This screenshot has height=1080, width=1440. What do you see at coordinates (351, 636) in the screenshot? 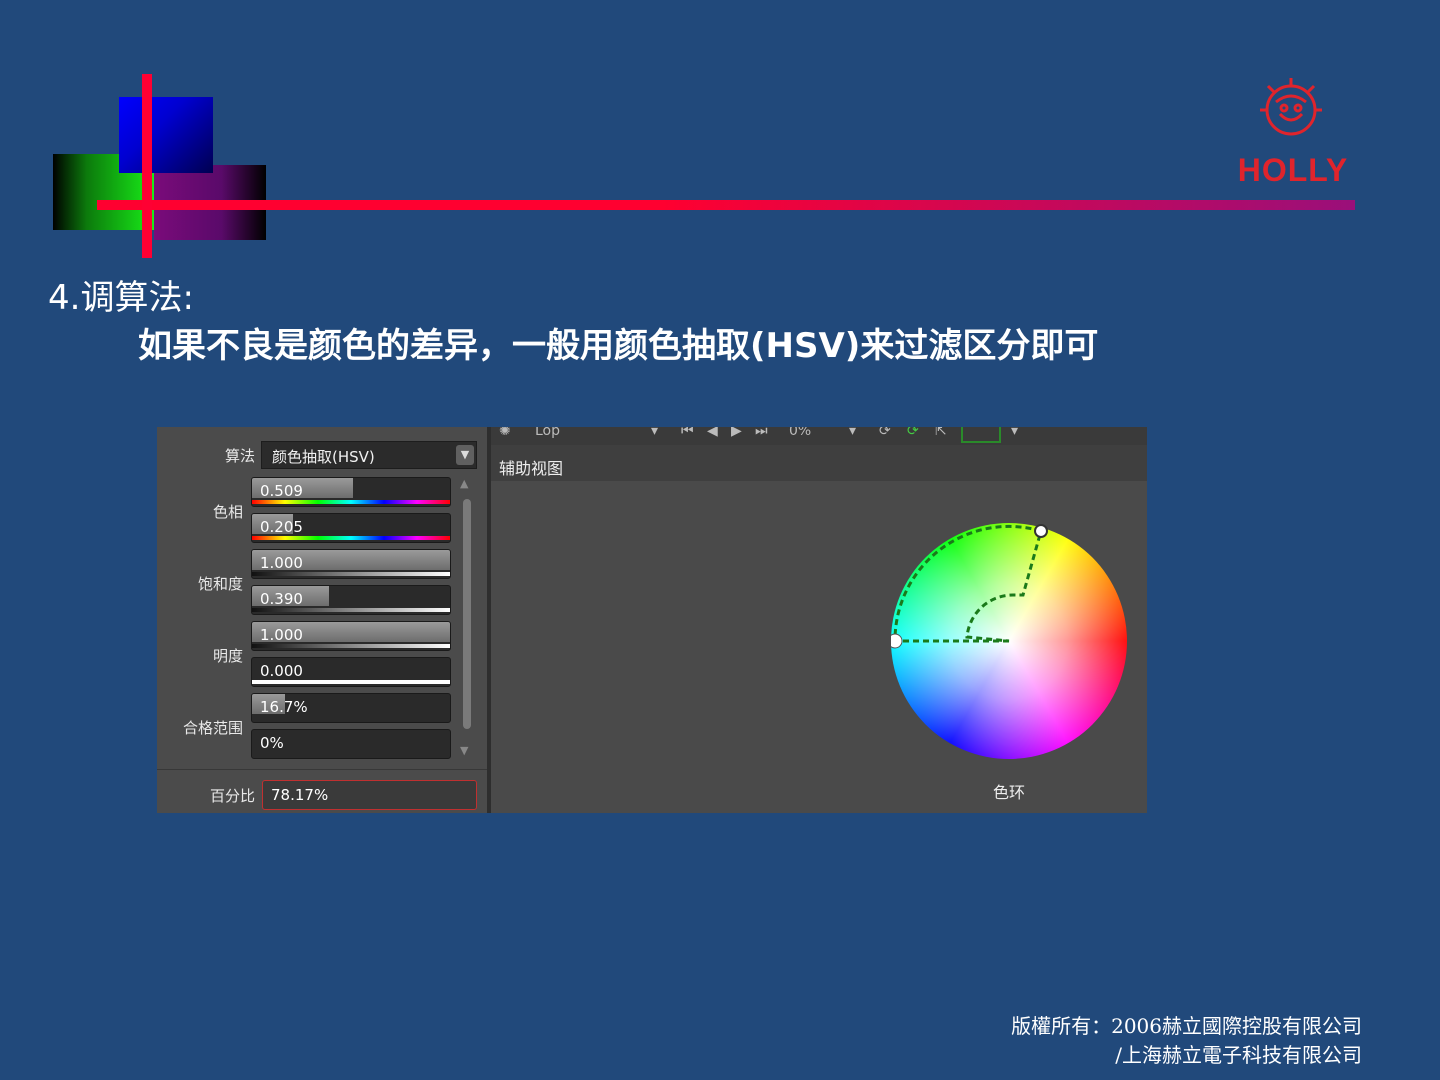
I see `value-max-slider: 1.000` at bounding box center [351, 636].